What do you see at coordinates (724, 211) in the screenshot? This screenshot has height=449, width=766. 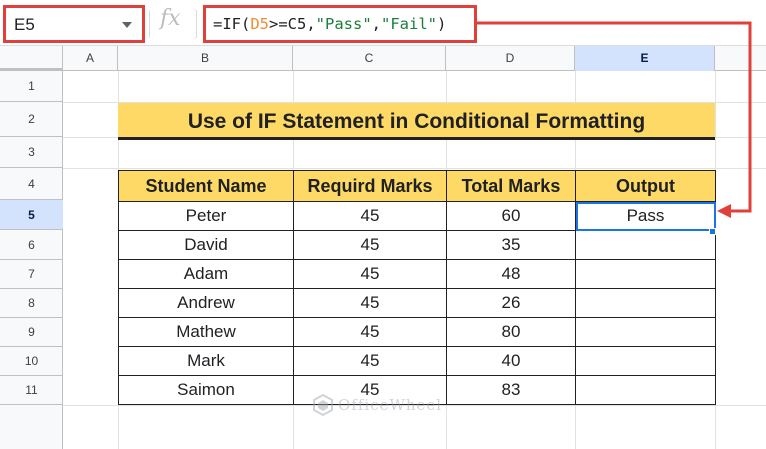 I see `arrow-head-icon` at bounding box center [724, 211].